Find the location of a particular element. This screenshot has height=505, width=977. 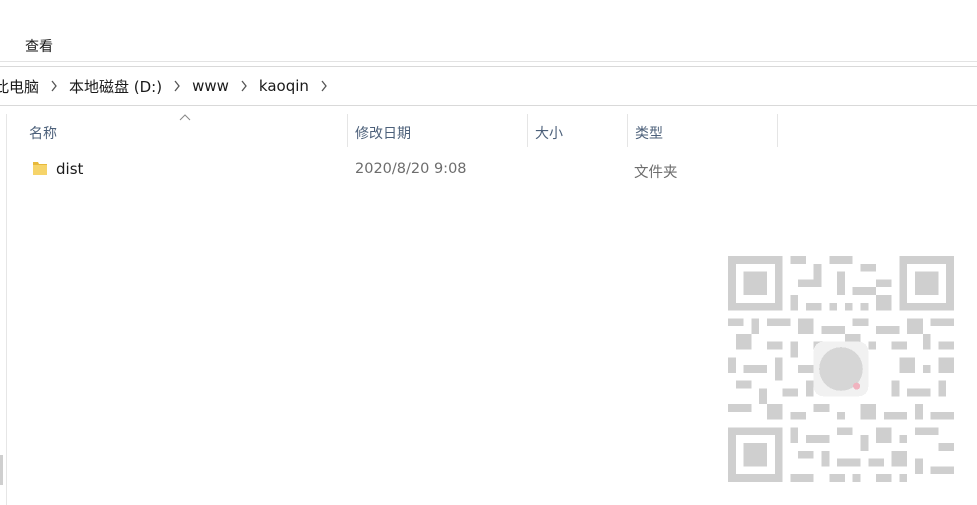

breadcrumb-kaoqin: kaoqin is located at coordinates (284, 86).